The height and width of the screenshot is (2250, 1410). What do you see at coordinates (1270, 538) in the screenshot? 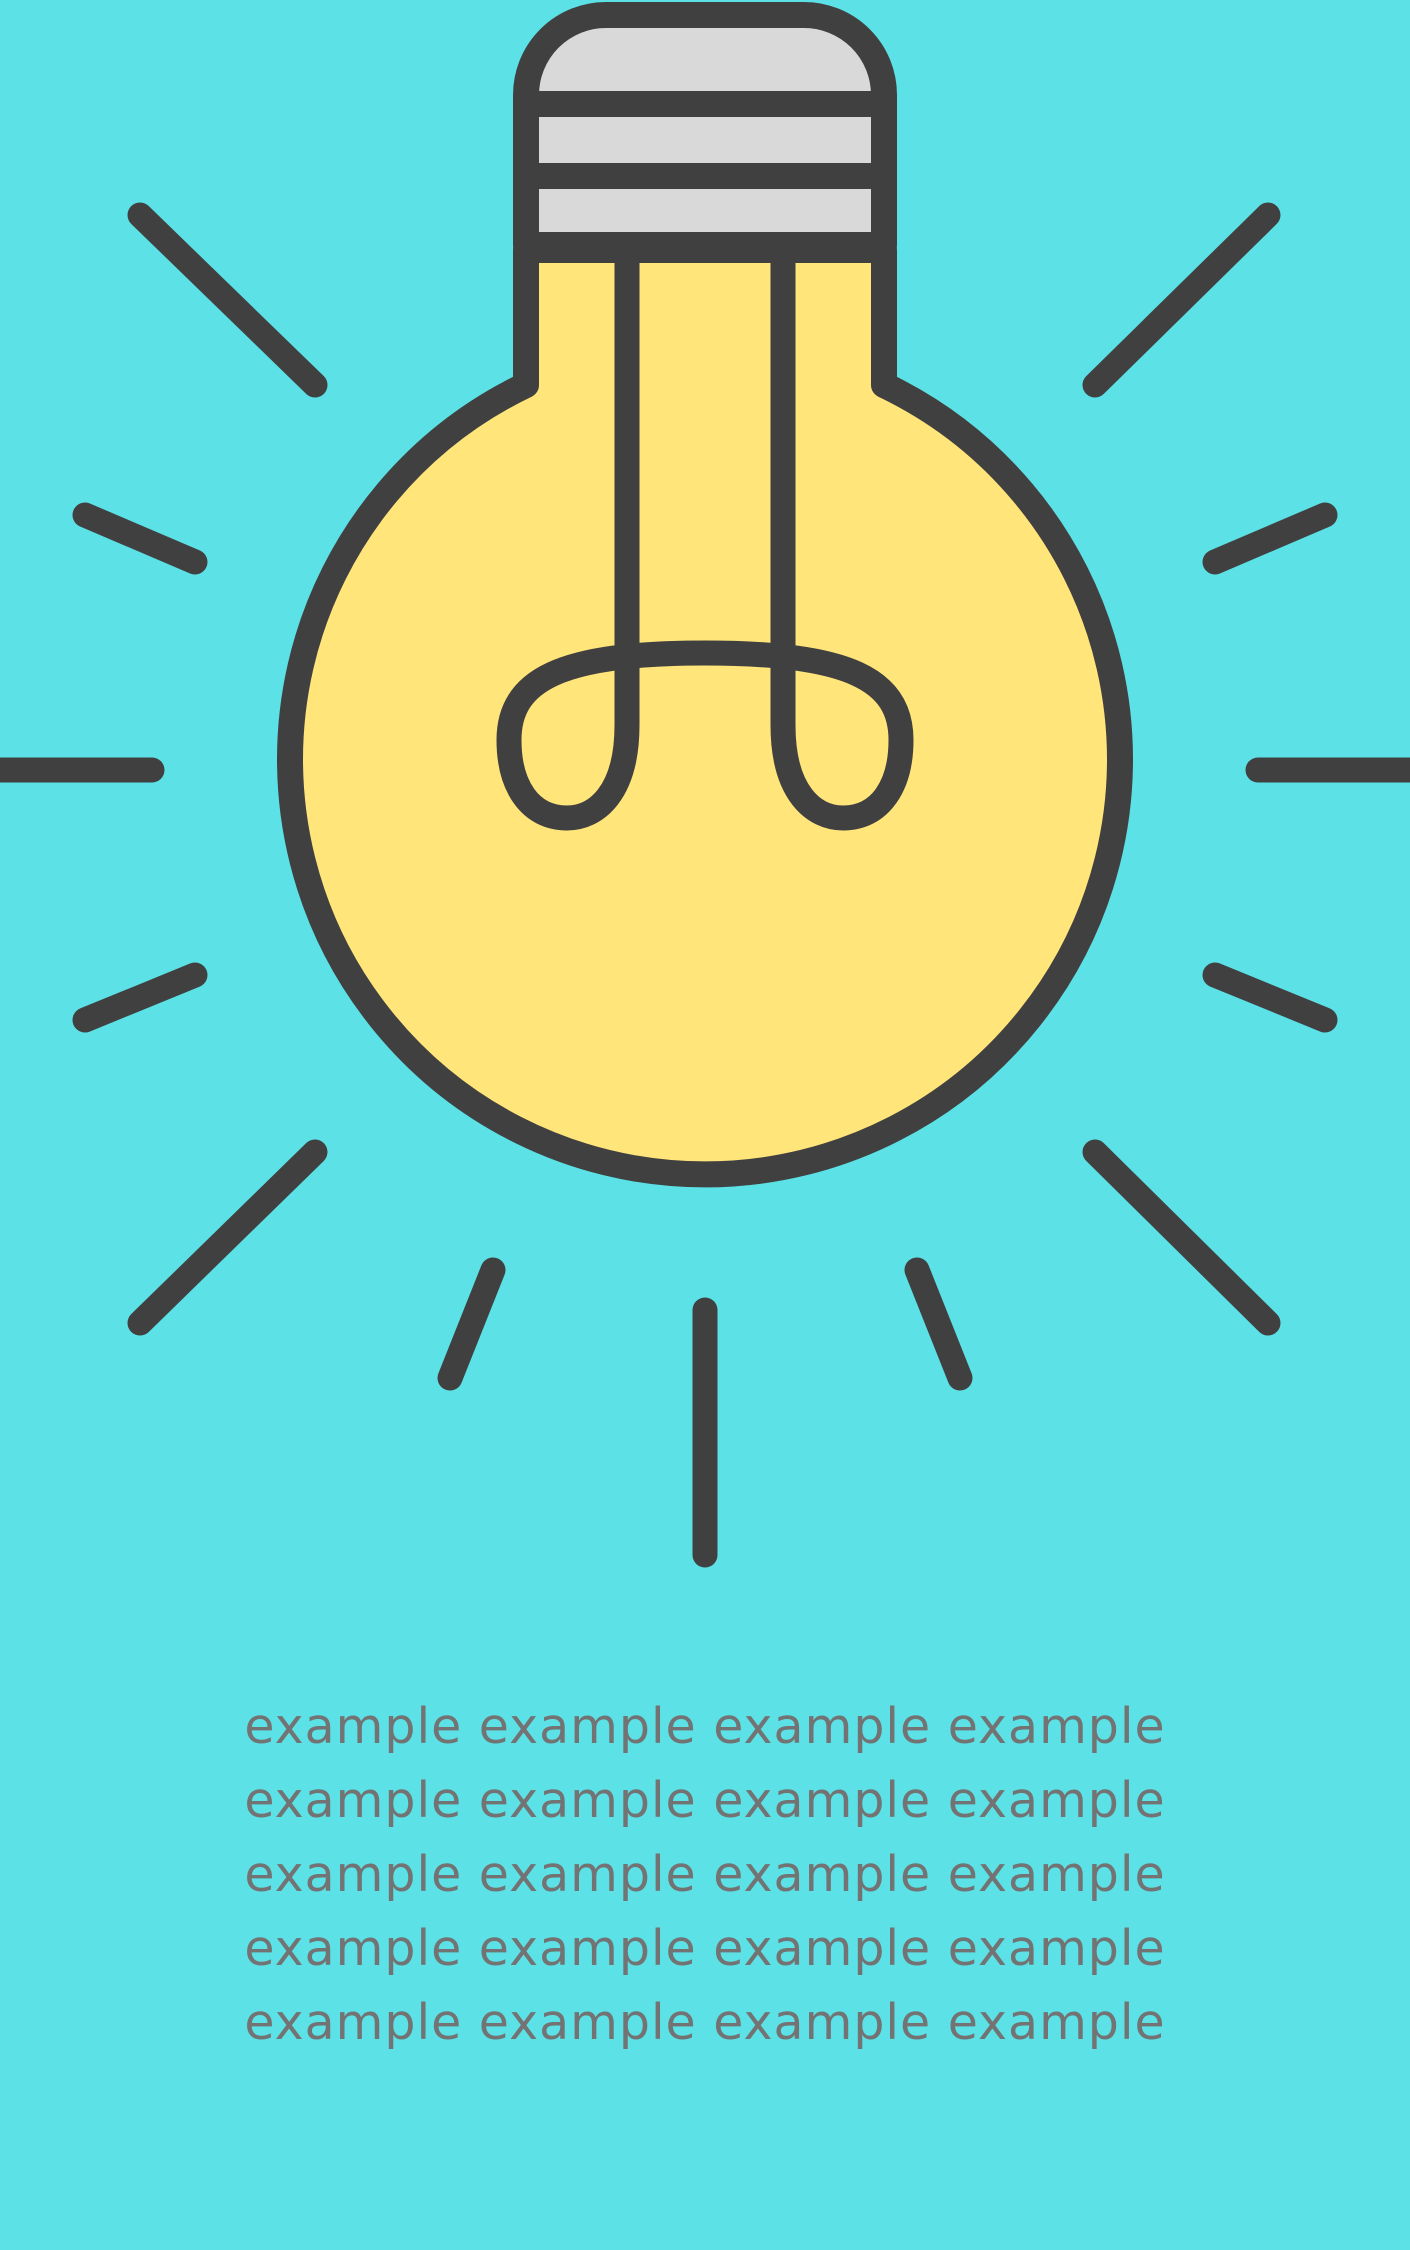
I see `ray-mid-upper-right` at bounding box center [1270, 538].